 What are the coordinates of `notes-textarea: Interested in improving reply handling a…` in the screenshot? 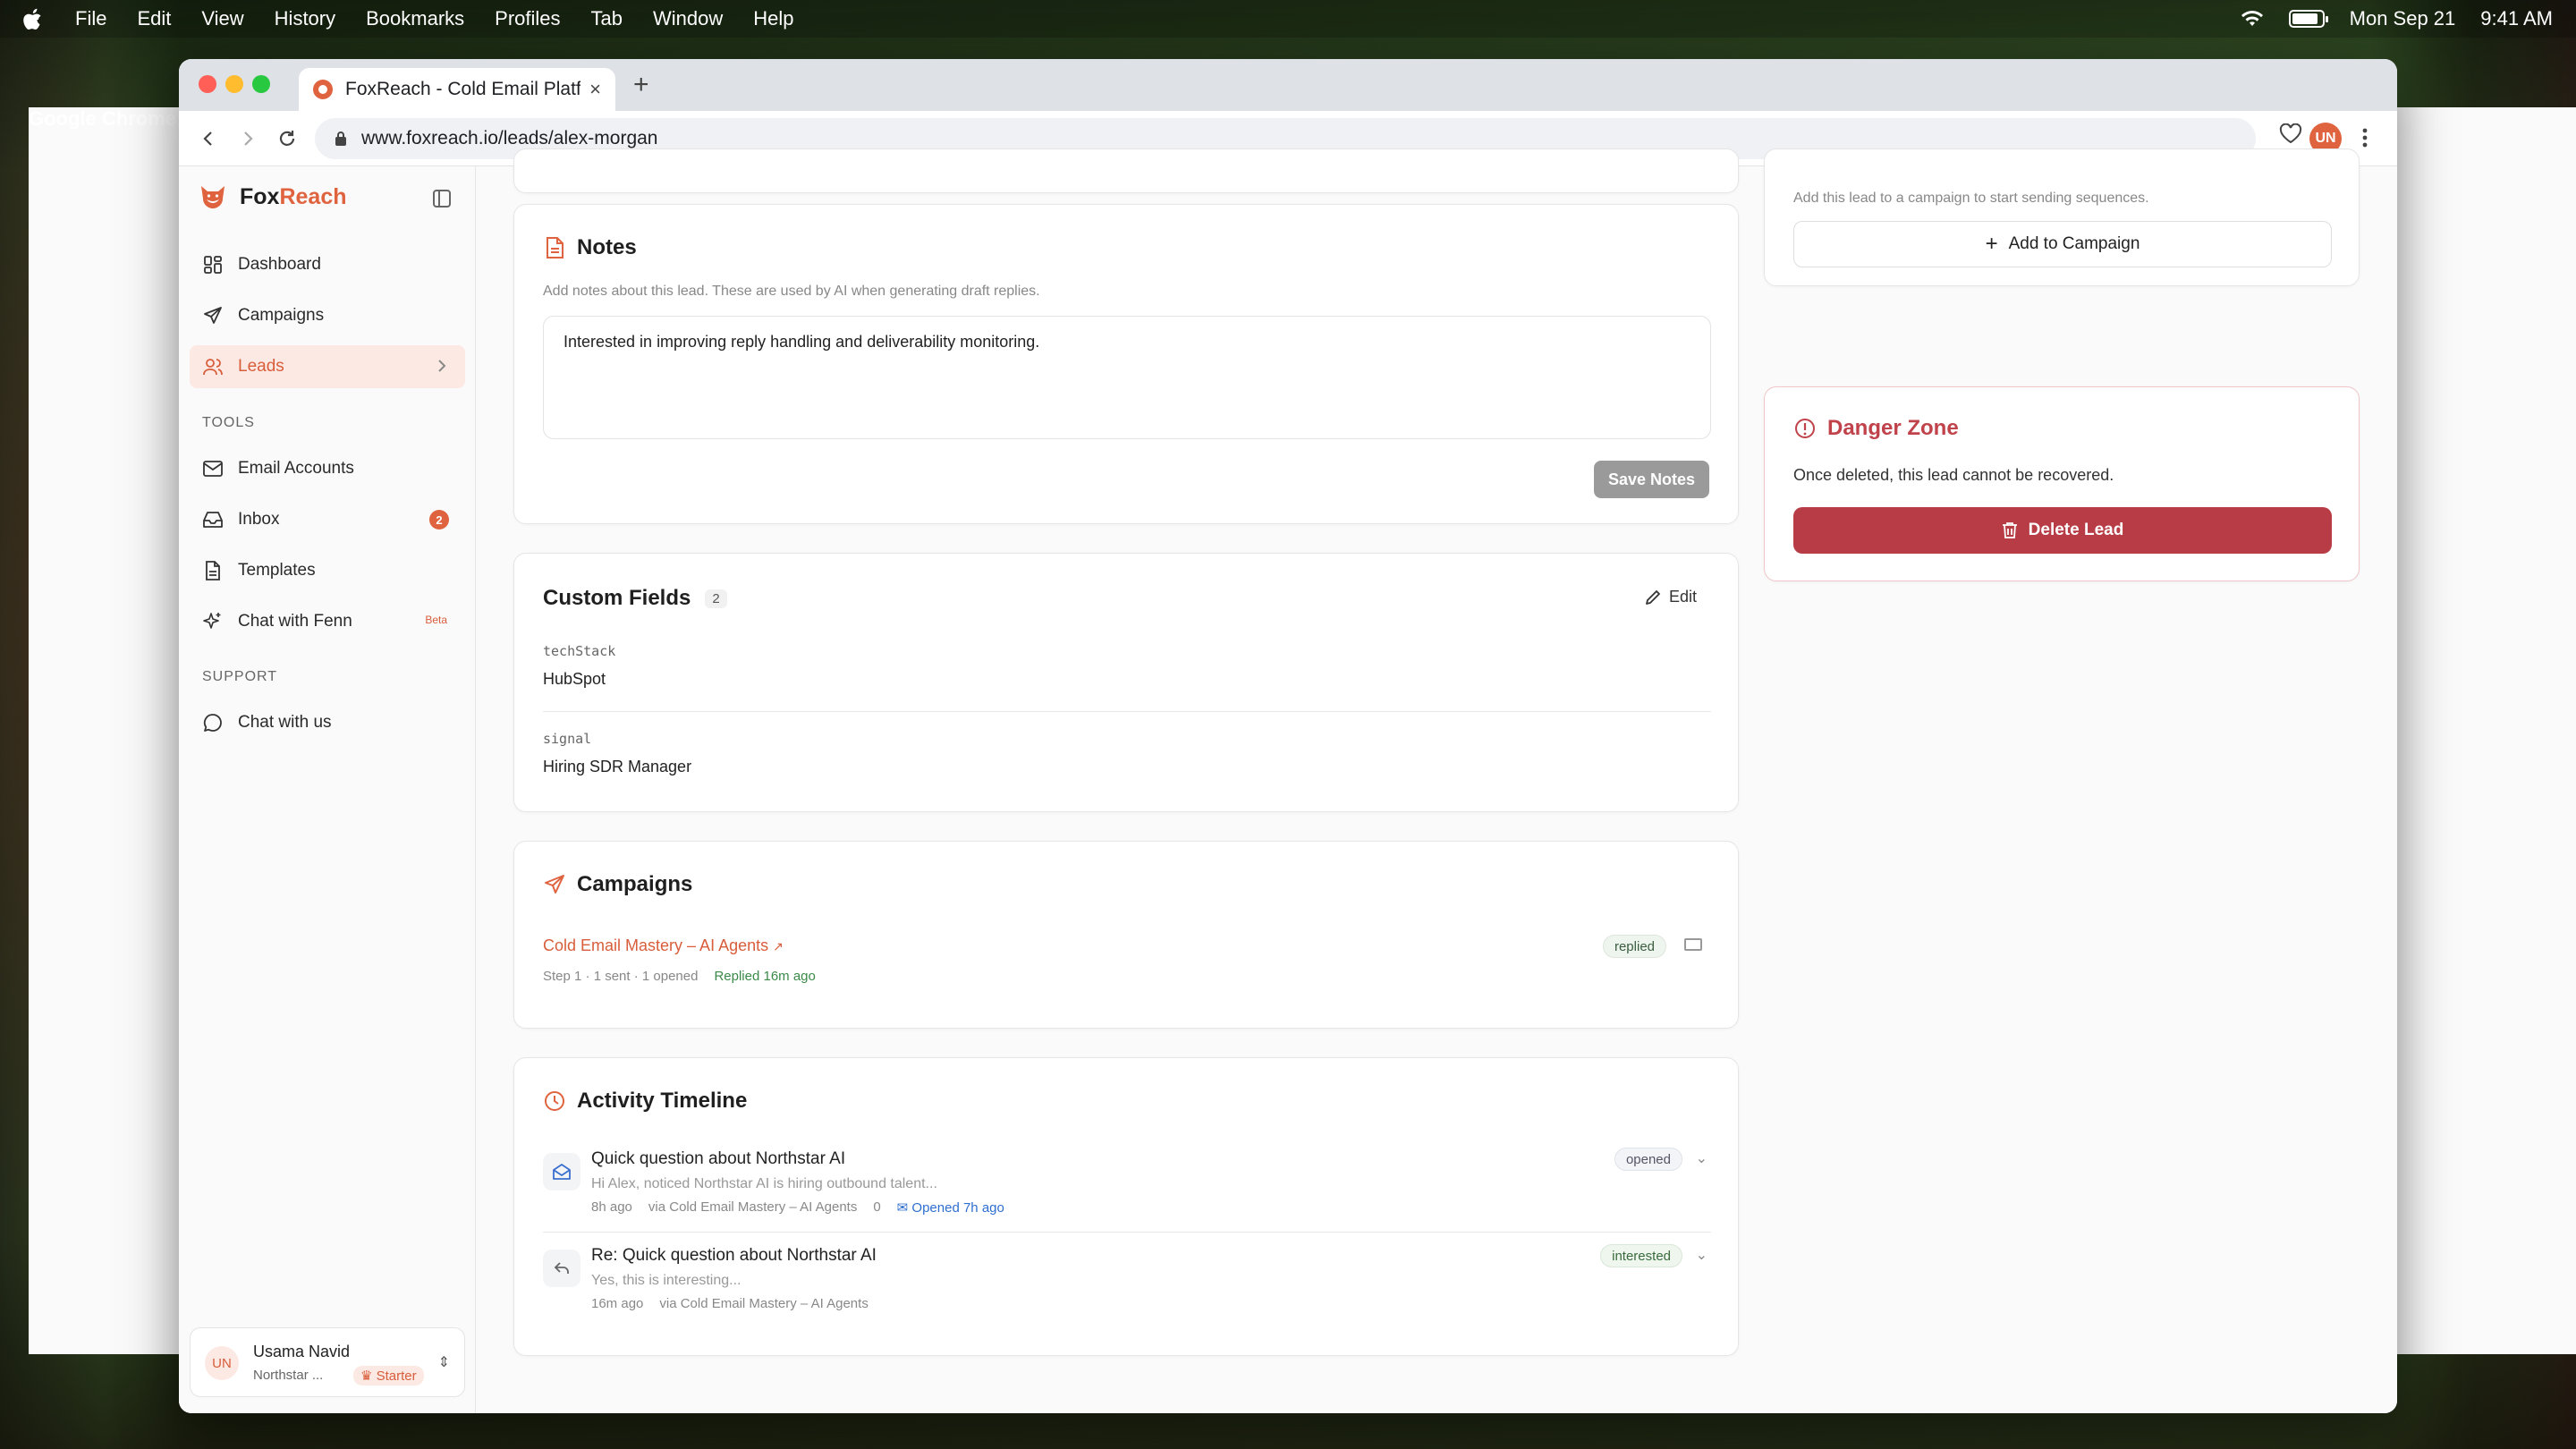 It's located at (1127, 377).